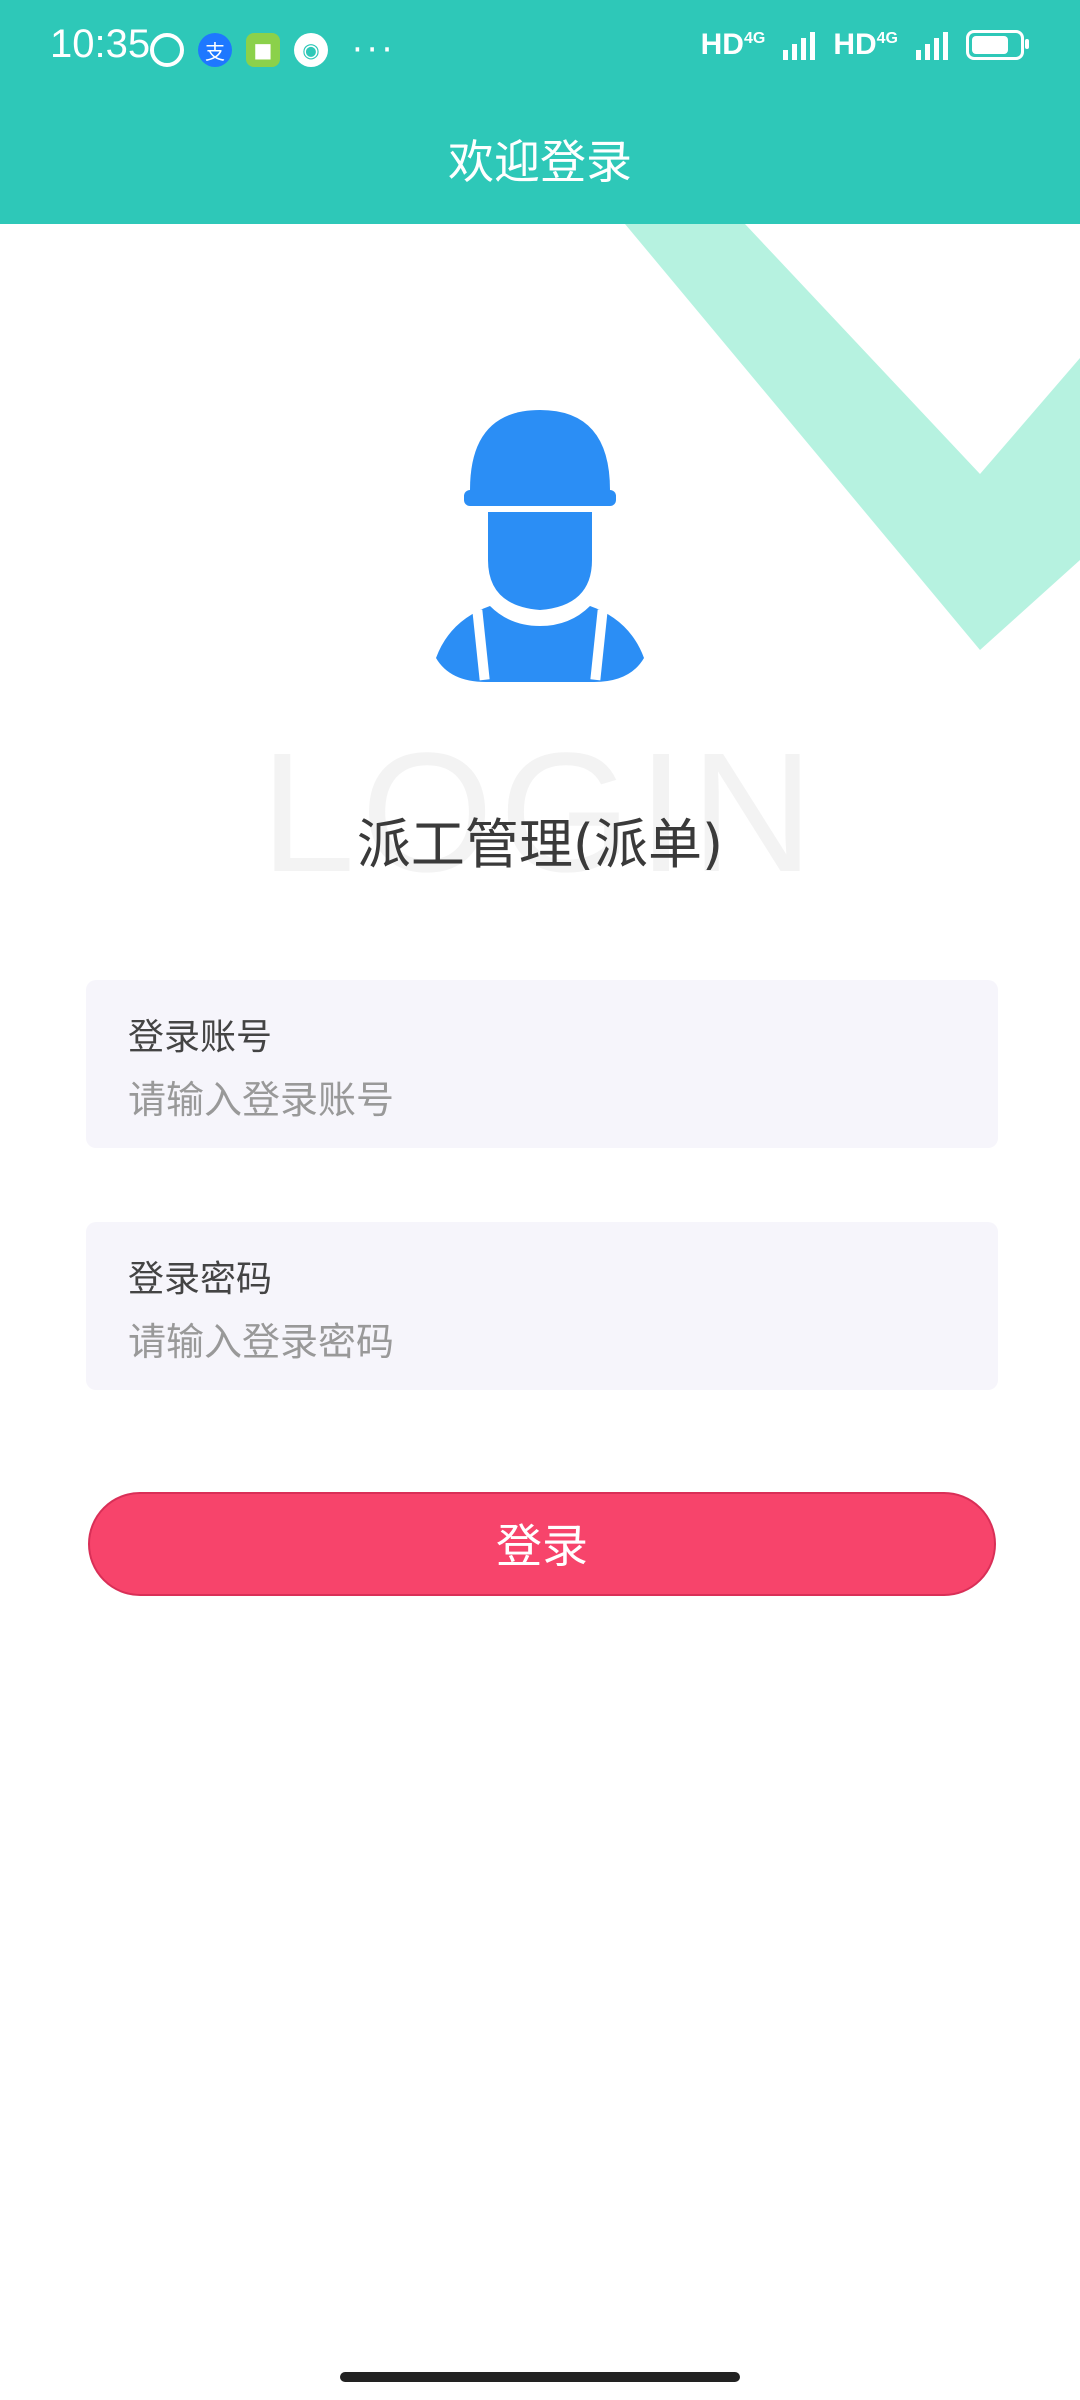 The image size is (1080, 2400). What do you see at coordinates (540, 2377) in the screenshot?
I see `home-indicator` at bounding box center [540, 2377].